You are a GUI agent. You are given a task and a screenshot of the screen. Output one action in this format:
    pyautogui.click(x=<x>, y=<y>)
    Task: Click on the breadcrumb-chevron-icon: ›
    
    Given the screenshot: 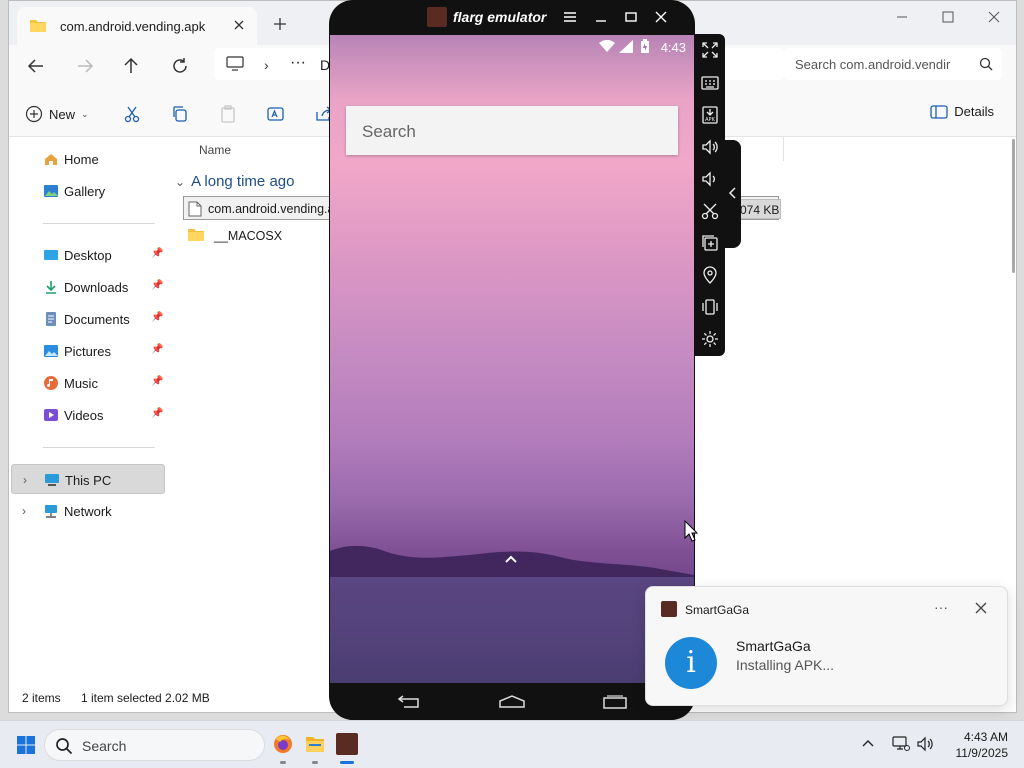 What is the action you would take?
    pyautogui.click(x=266, y=65)
    